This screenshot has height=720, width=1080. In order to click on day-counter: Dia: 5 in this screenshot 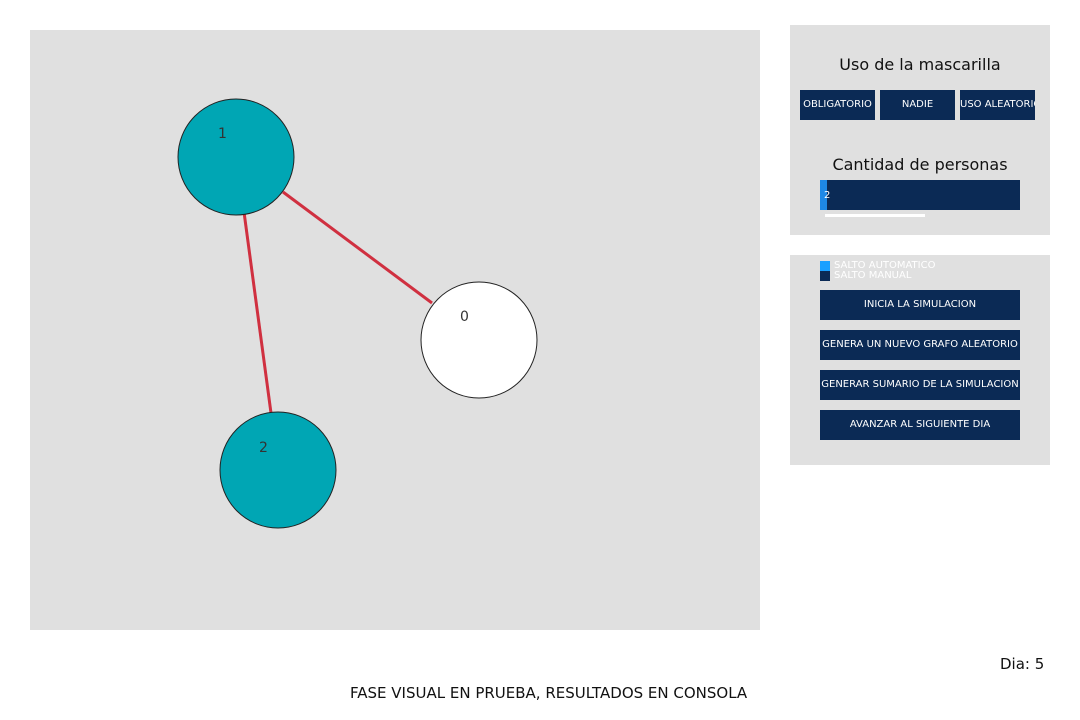, I will do `click(1022, 664)`.